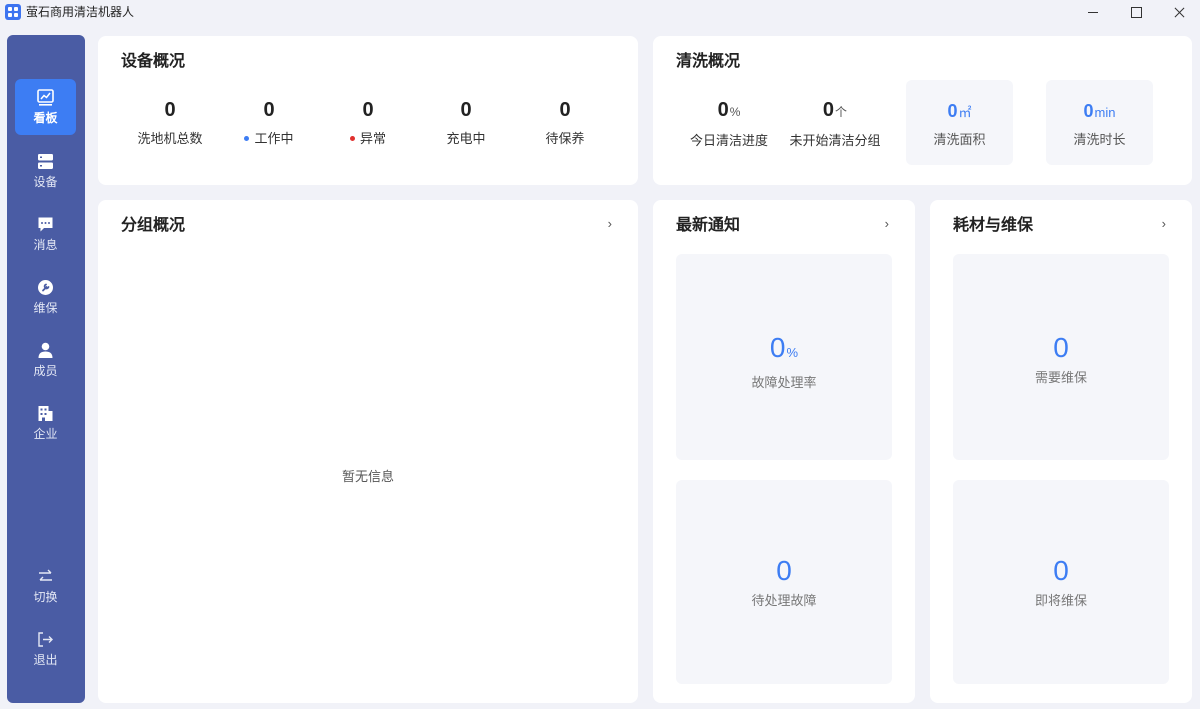 Image resolution: width=1200 pixels, height=709 pixels. I want to click on group-overview-title: 分组概况, so click(153, 225).